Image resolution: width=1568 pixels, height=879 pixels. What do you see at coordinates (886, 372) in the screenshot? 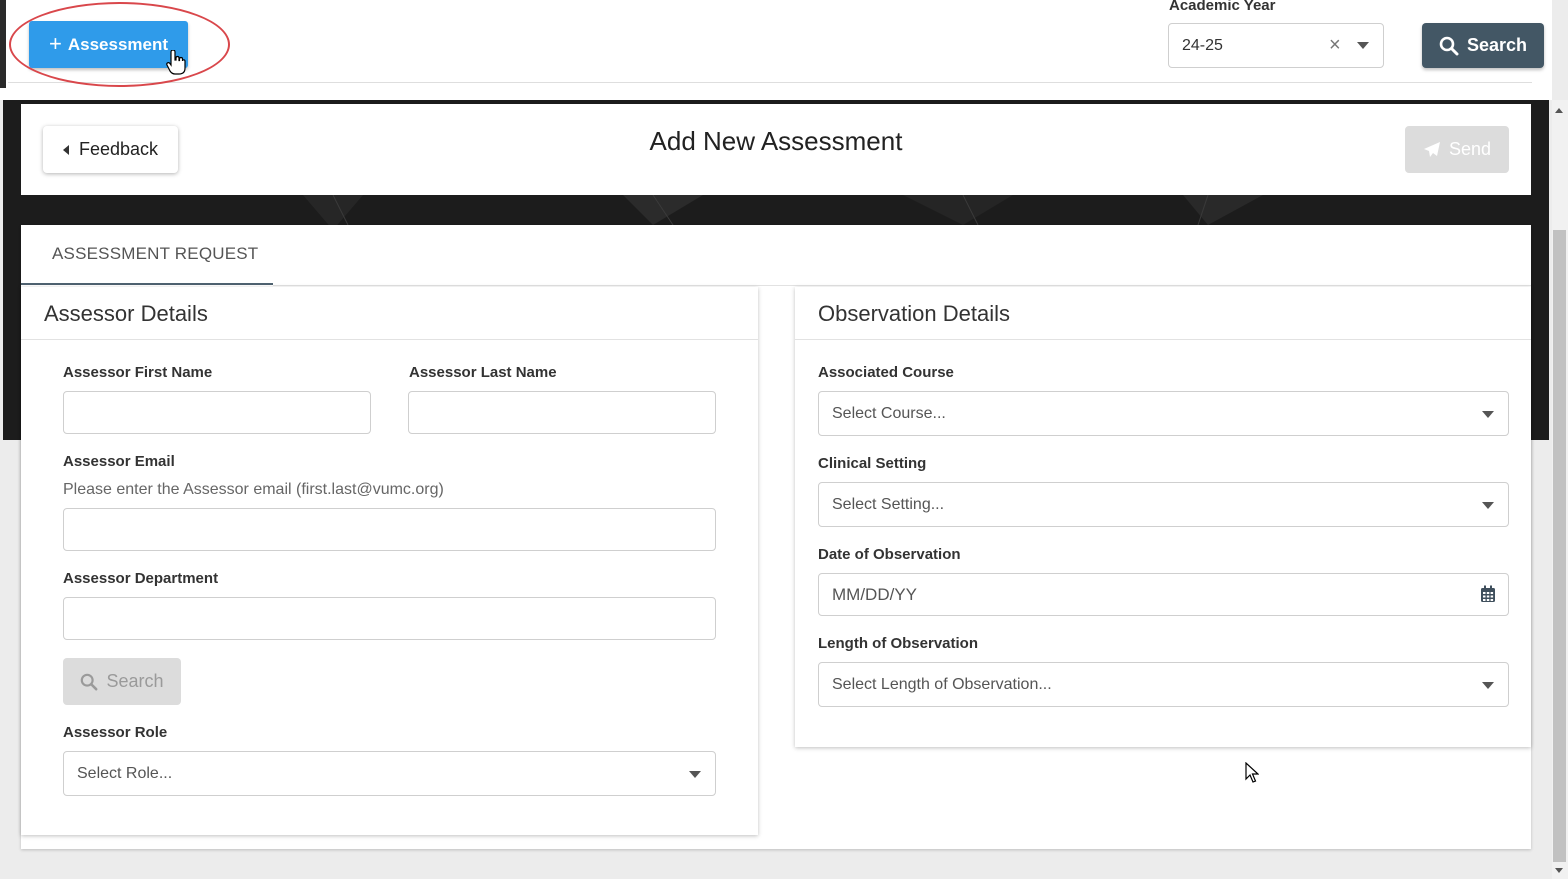
I see `course-label: Associated Course` at bounding box center [886, 372].